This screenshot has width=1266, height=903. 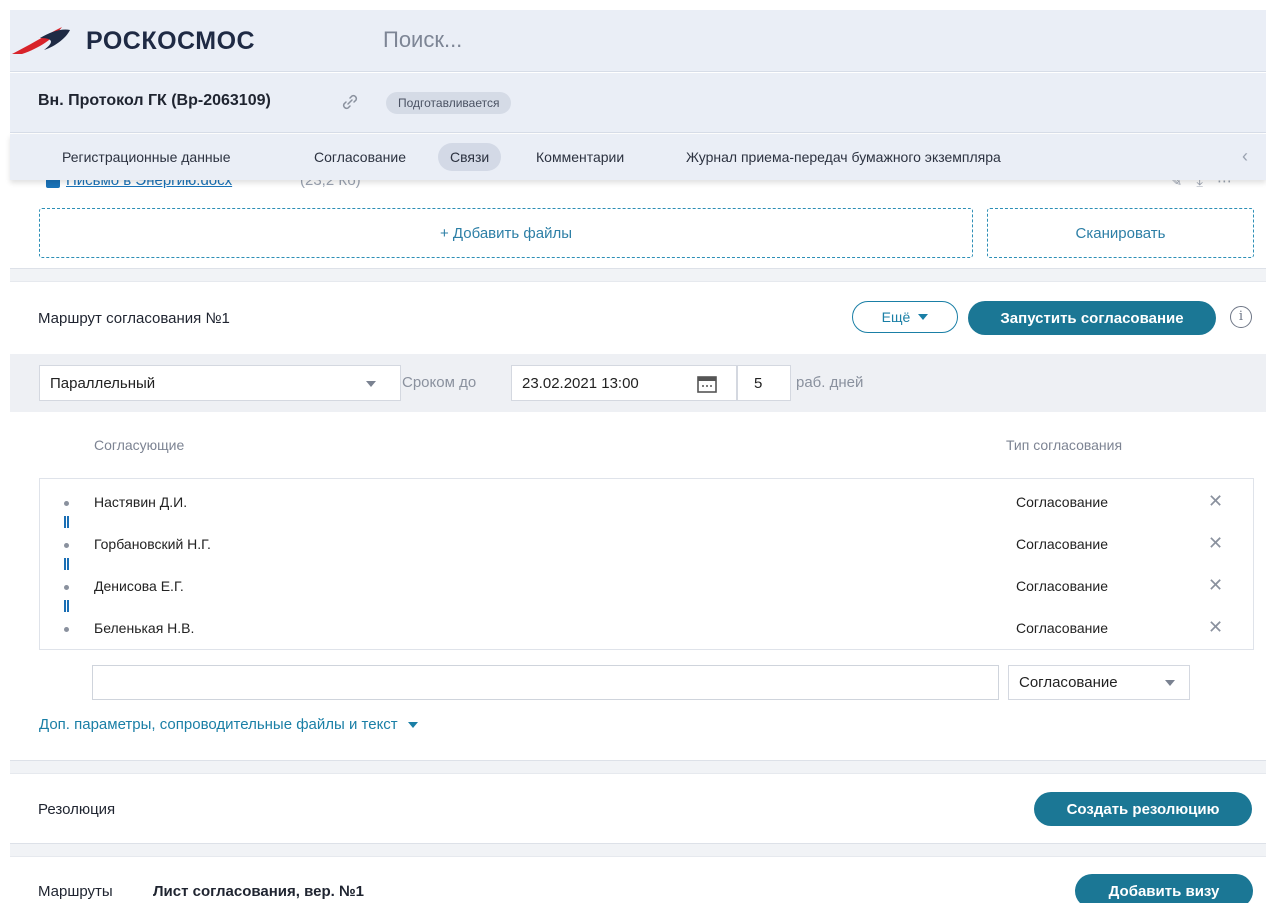 What do you see at coordinates (449, 103) in the screenshot?
I see `status-badge: Подготавливается` at bounding box center [449, 103].